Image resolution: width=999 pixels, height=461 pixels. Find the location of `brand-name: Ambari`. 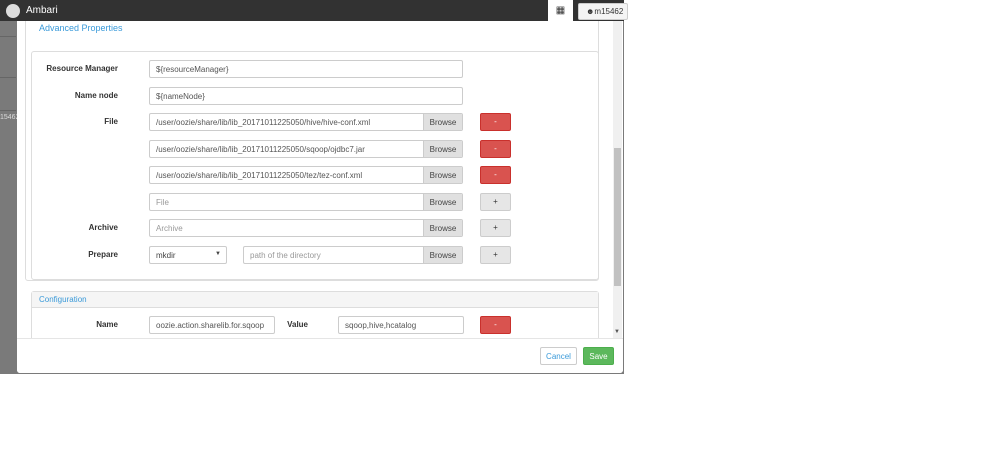

brand-name: Ambari is located at coordinates (42, 10).